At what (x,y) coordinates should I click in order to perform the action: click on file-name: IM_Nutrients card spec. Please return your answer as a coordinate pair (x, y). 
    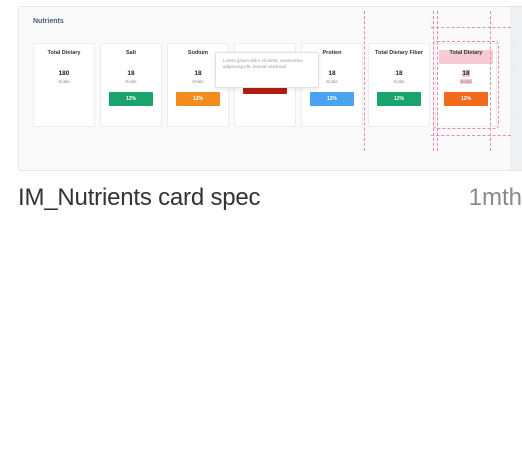
    Looking at the image, I should click on (139, 198).